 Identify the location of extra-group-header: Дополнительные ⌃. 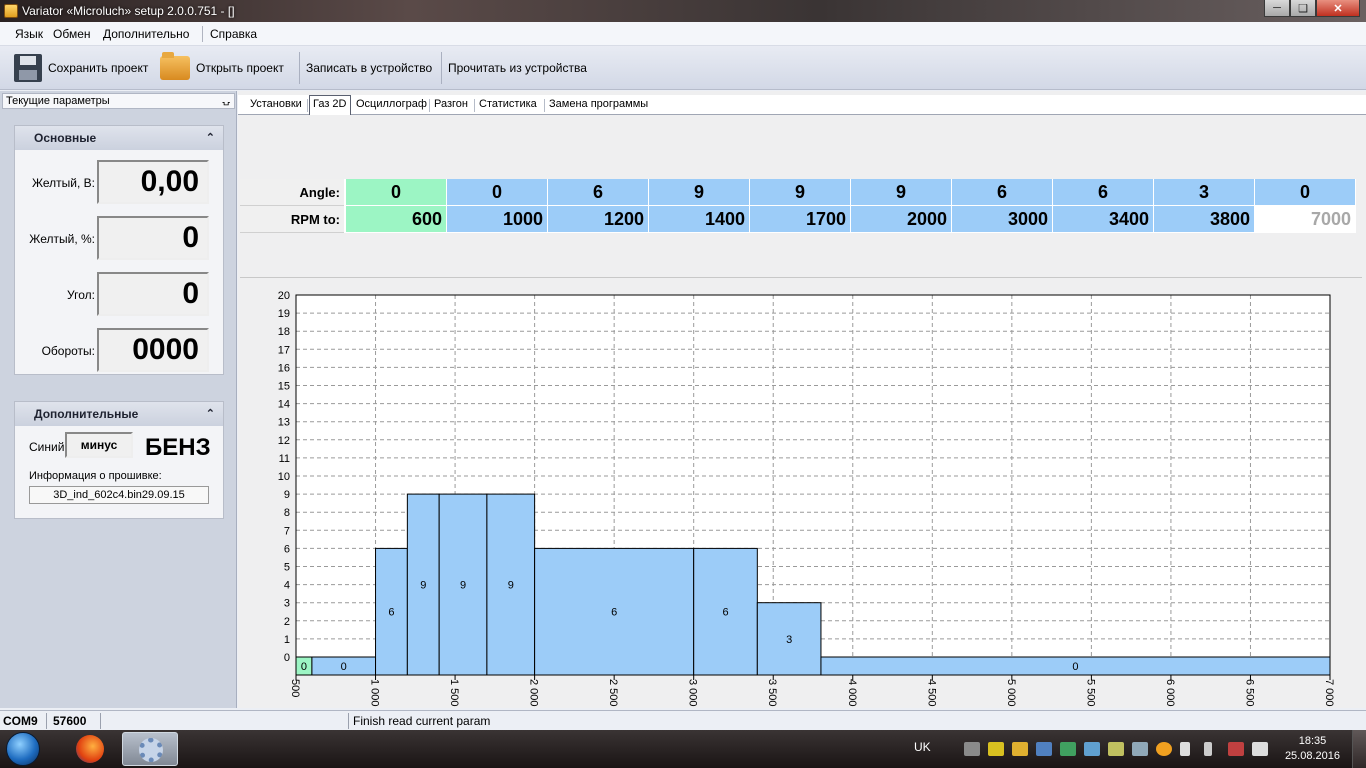
(119, 414).